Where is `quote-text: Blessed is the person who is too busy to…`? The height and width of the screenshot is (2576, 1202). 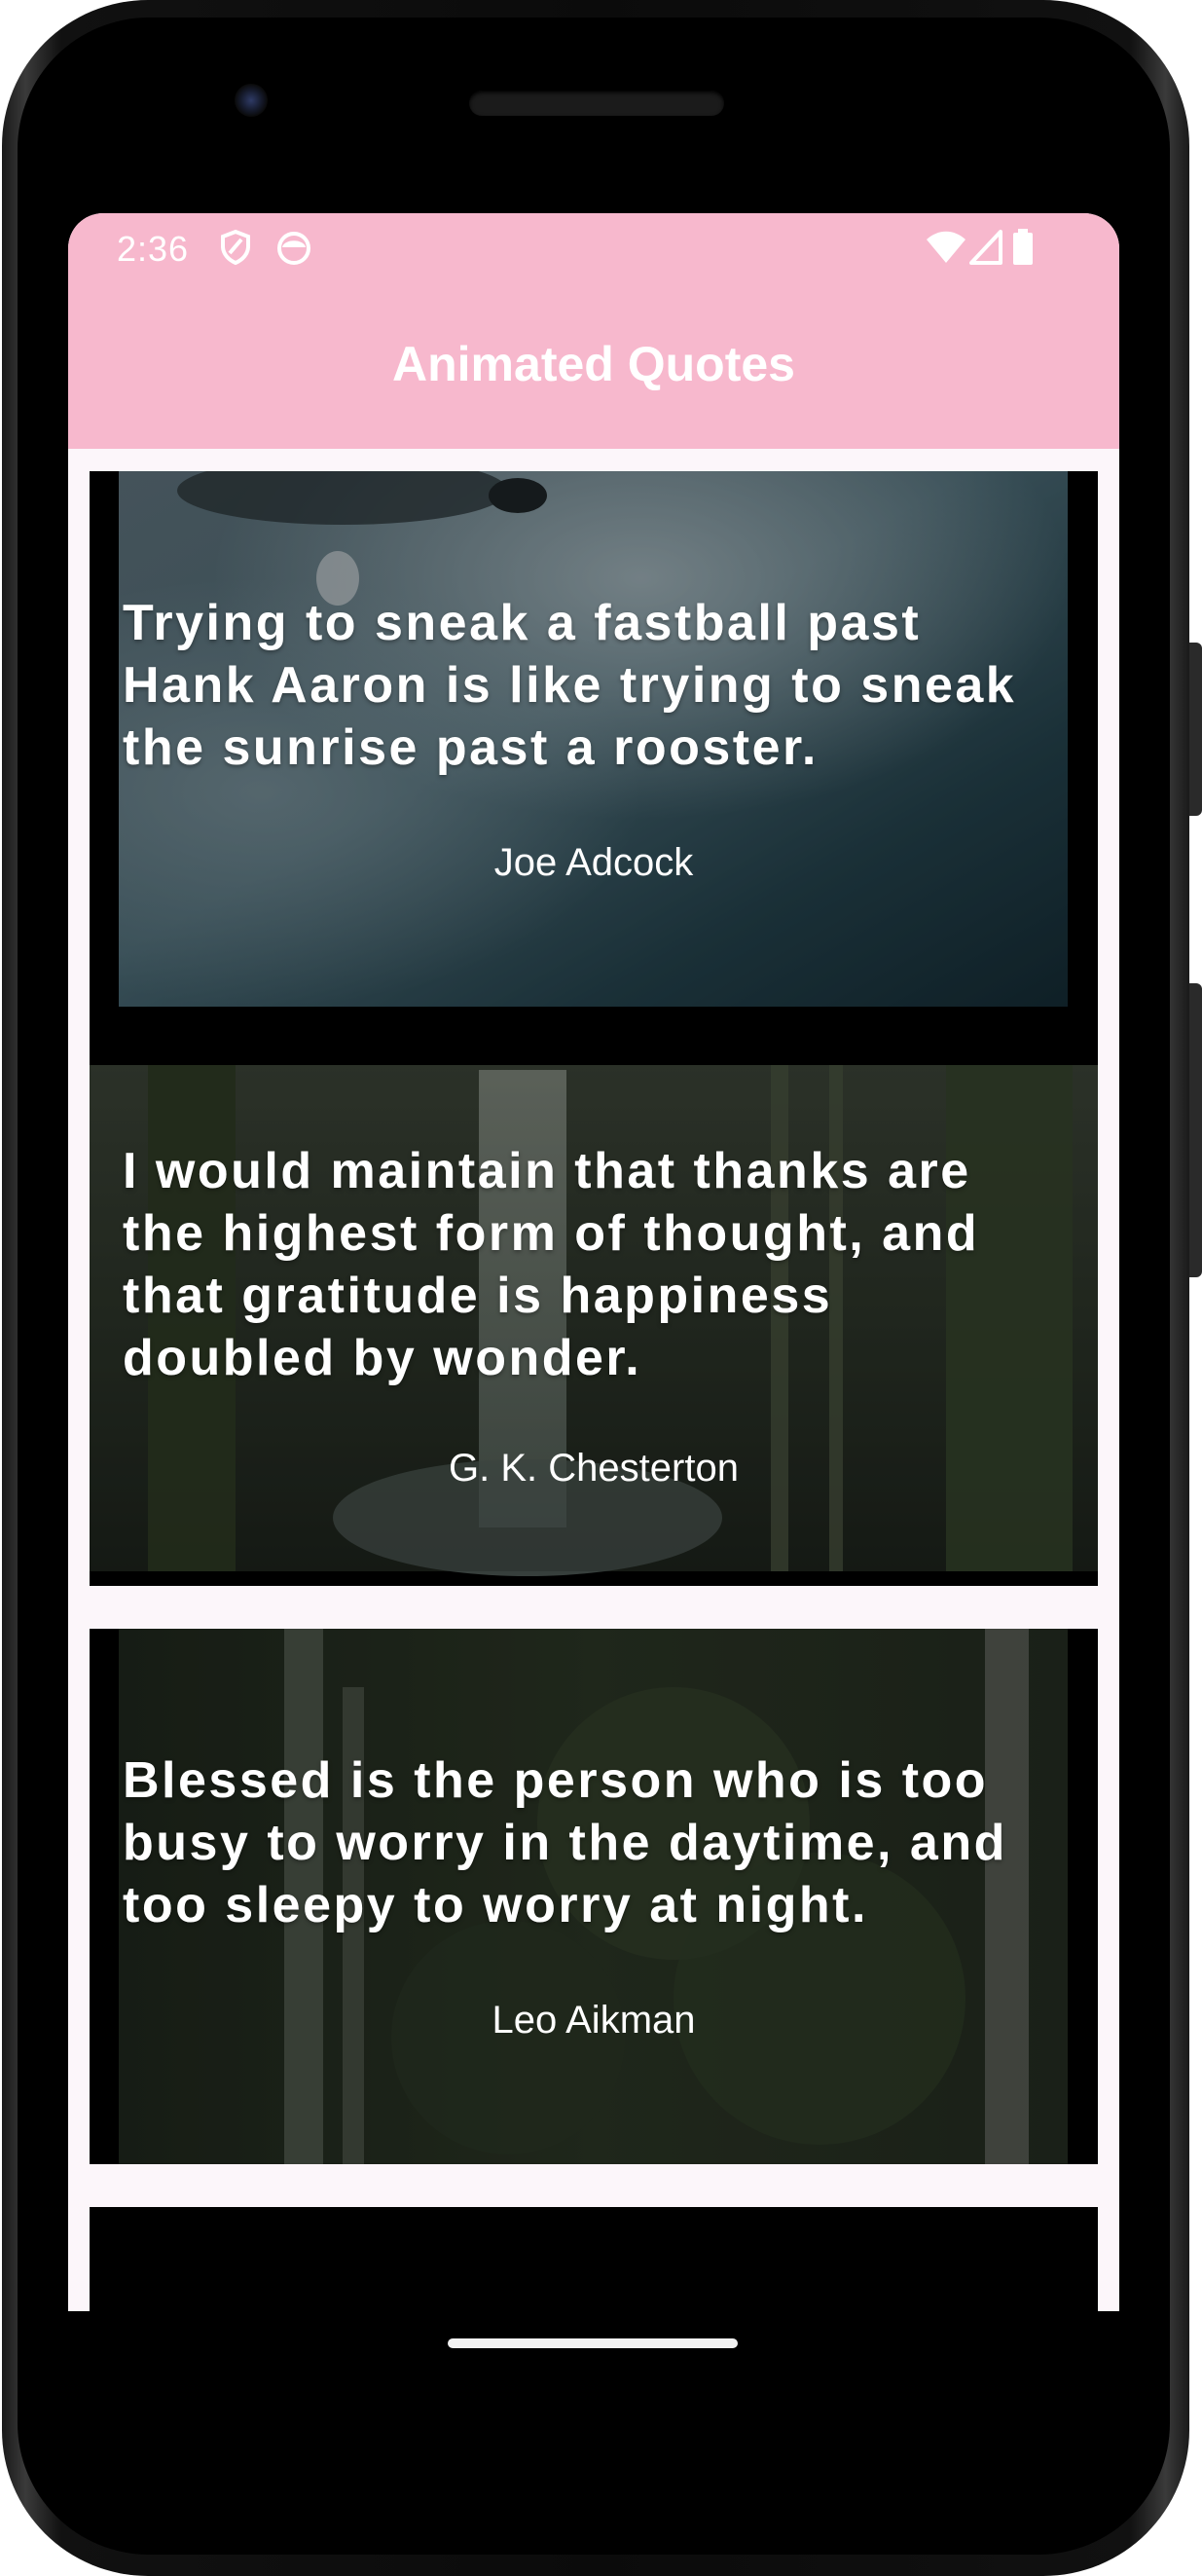 quote-text: Blessed is the person who is too busy to… is located at coordinates (565, 1842).